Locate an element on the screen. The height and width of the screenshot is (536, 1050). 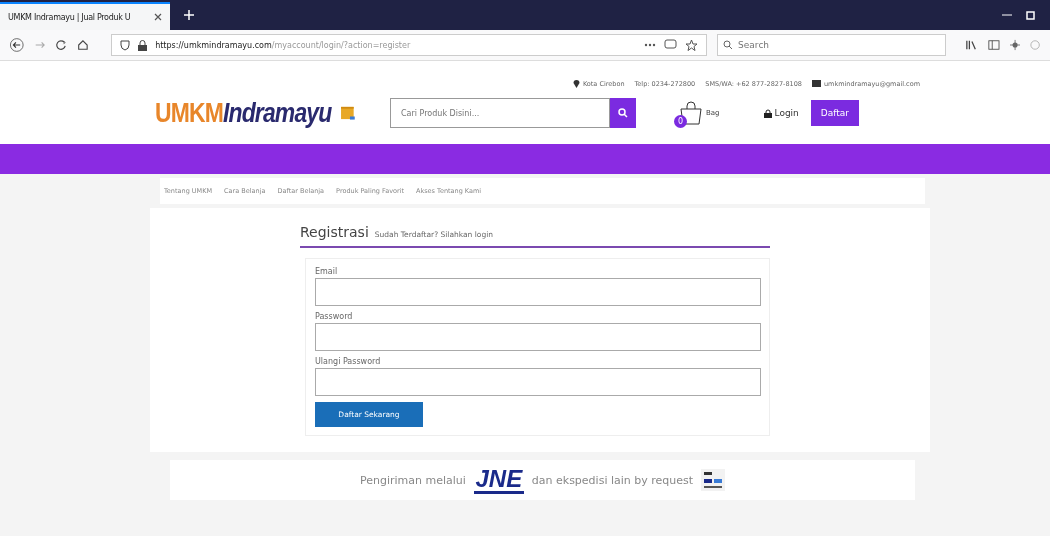
new-tab-icon is located at coordinates (189, 15).